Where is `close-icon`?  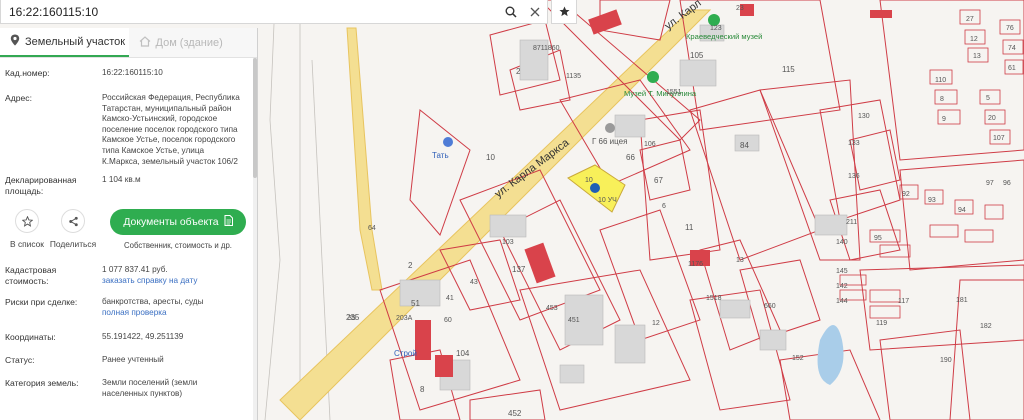 close-icon is located at coordinates (535, 12).